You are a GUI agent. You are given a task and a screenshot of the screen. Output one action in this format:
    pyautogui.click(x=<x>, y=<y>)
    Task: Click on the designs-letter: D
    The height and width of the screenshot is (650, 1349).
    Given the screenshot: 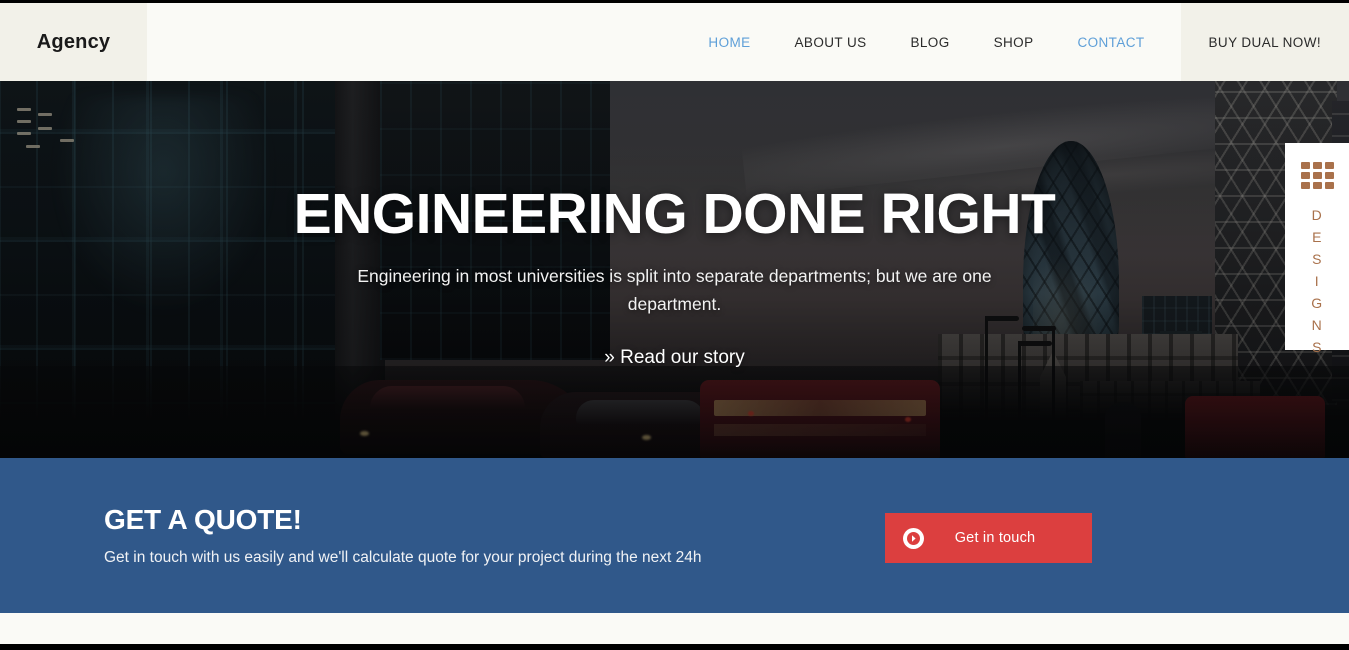 What is the action you would take?
    pyautogui.click(x=1317, y=215)
    